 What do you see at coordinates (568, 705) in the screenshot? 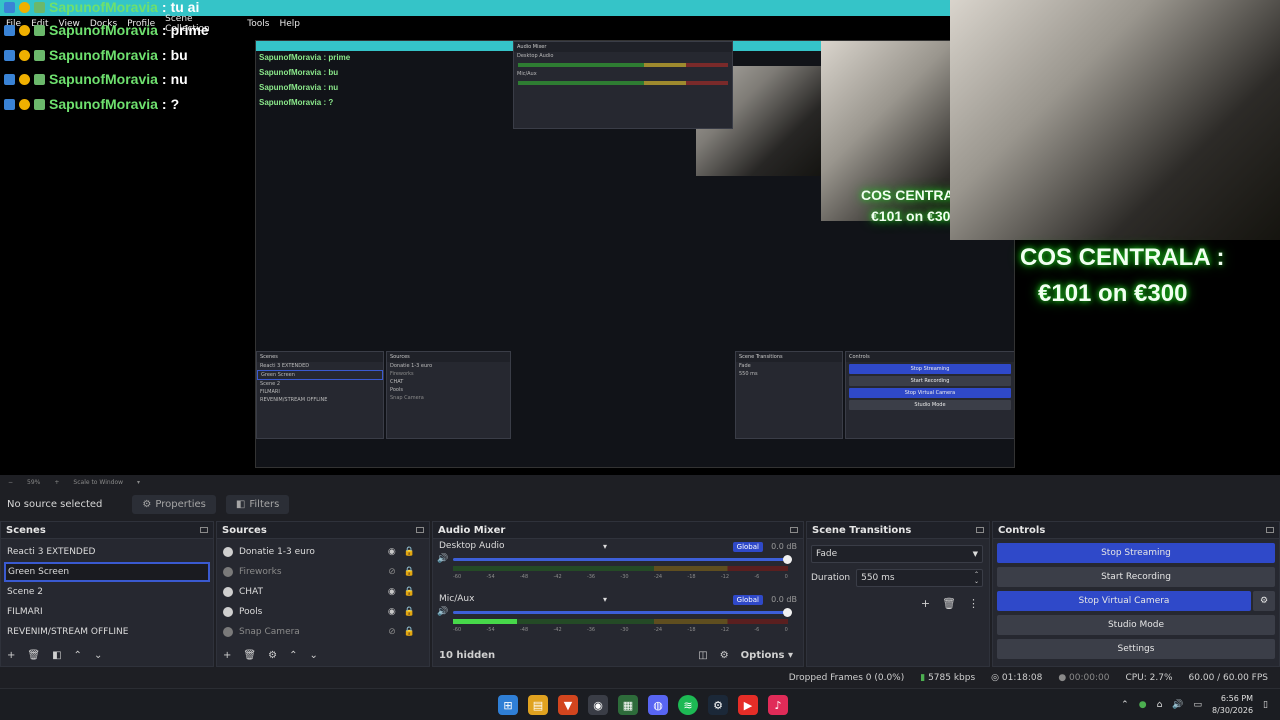
I see `brave-icon: ▼` at bounding box center [568, 705].